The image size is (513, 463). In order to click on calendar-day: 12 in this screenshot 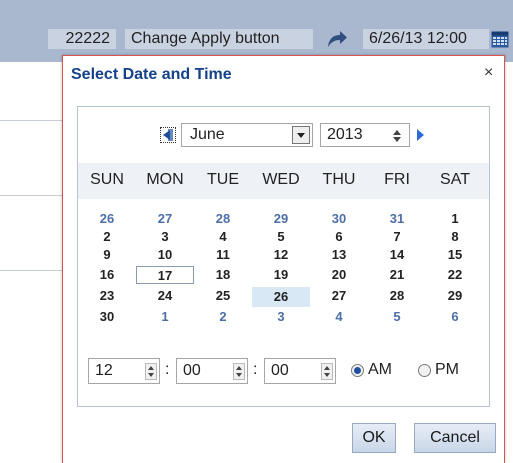, I will do `click(281, 255)`.